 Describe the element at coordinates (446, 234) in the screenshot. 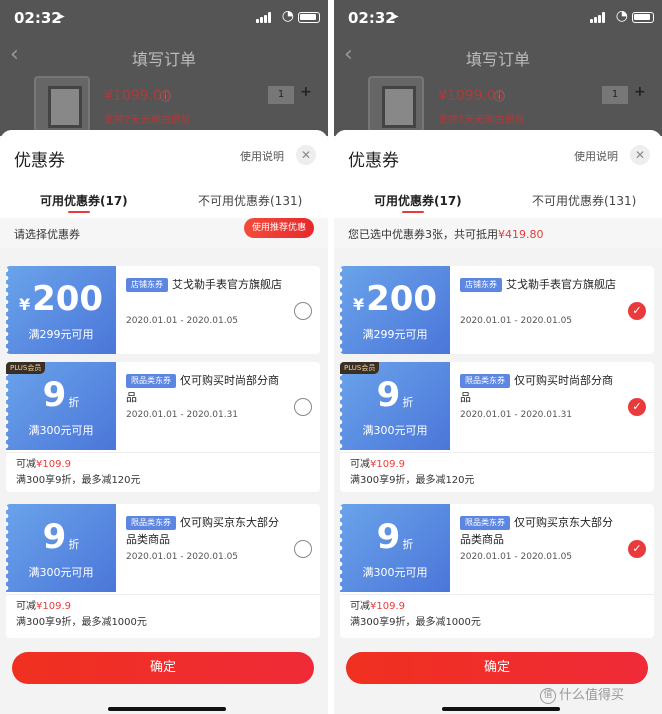

I see `selection-summary: 您已选中优惠券3张，共可抵用¥419.80` at that location.